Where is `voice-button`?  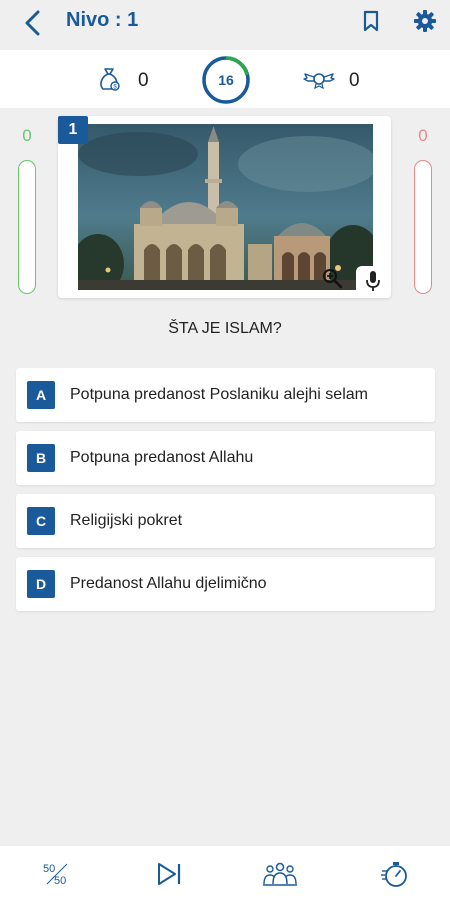
voice-button is located at coordinates (373, 281).